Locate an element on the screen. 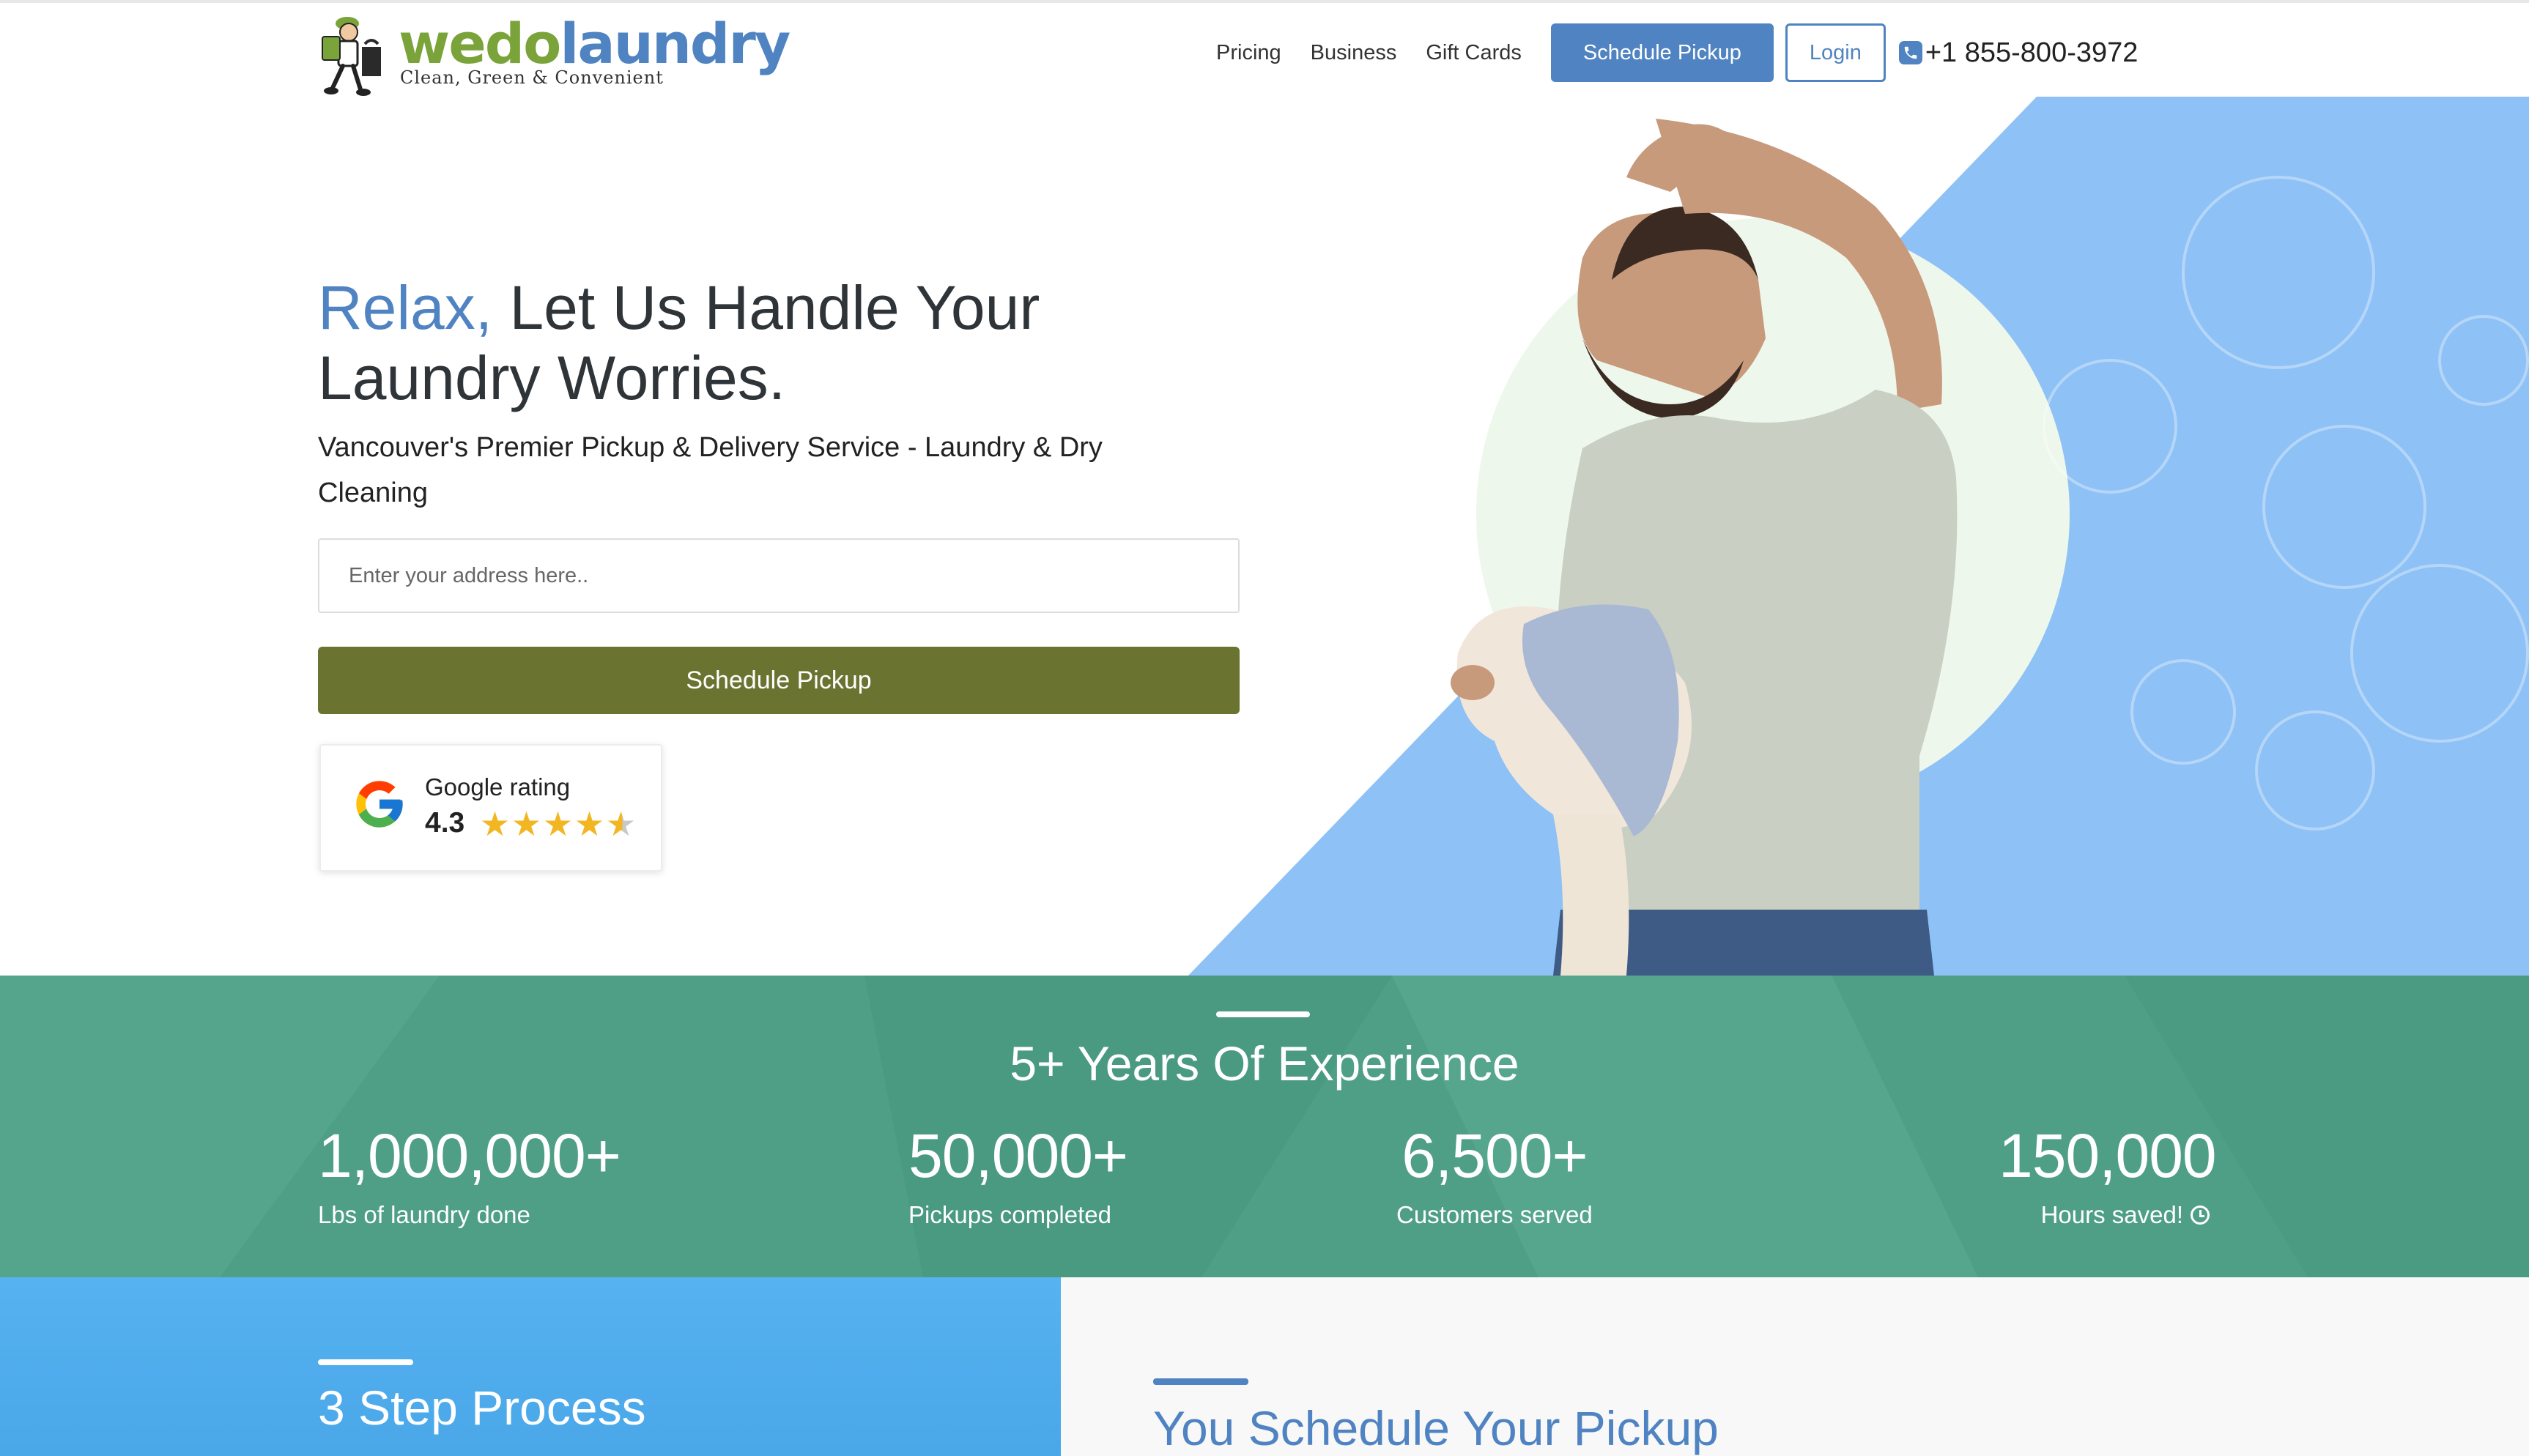  nav-gift-cards-link: Gift Cards is located at coordinates (1474, 53).